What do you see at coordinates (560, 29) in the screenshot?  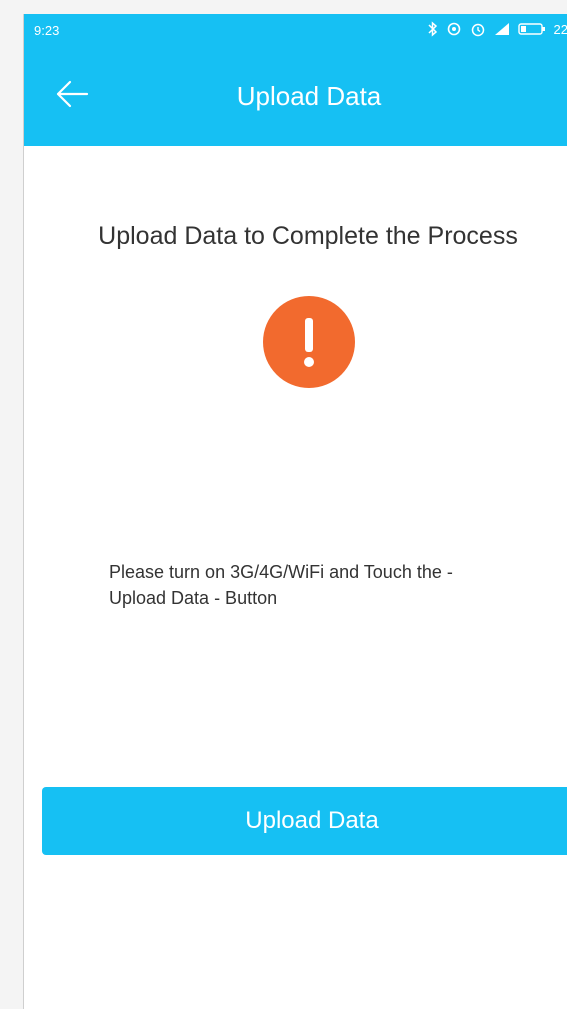 I see `battery-level: 22` at bounding box center [560, 29].